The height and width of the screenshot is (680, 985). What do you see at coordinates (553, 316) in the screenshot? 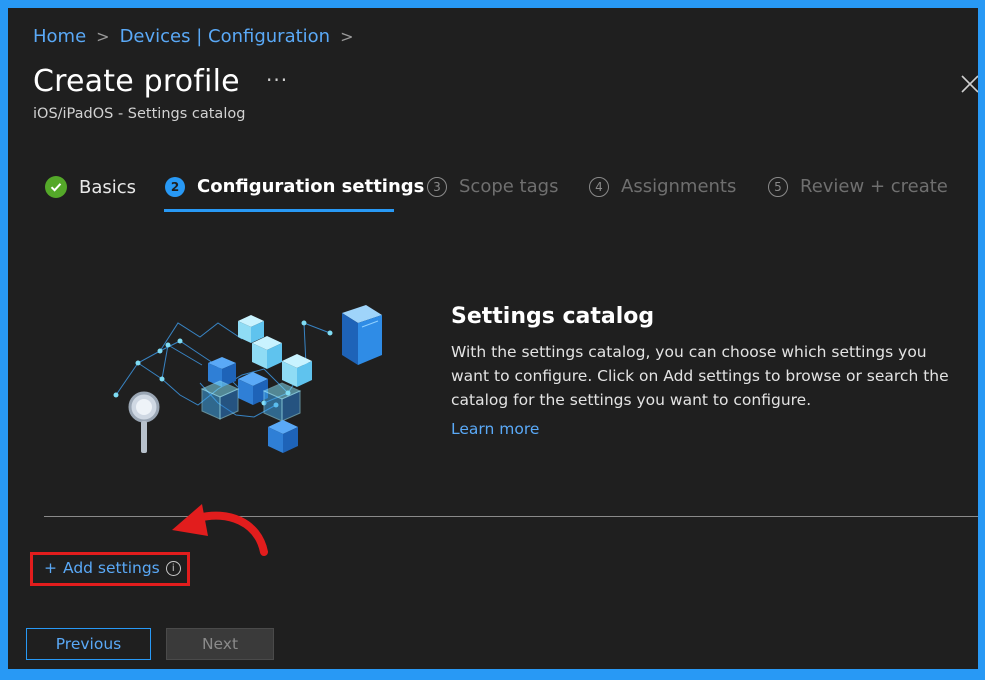
I see `settings-catalog-title: Settings catalog` at bounding box center [553, 316].